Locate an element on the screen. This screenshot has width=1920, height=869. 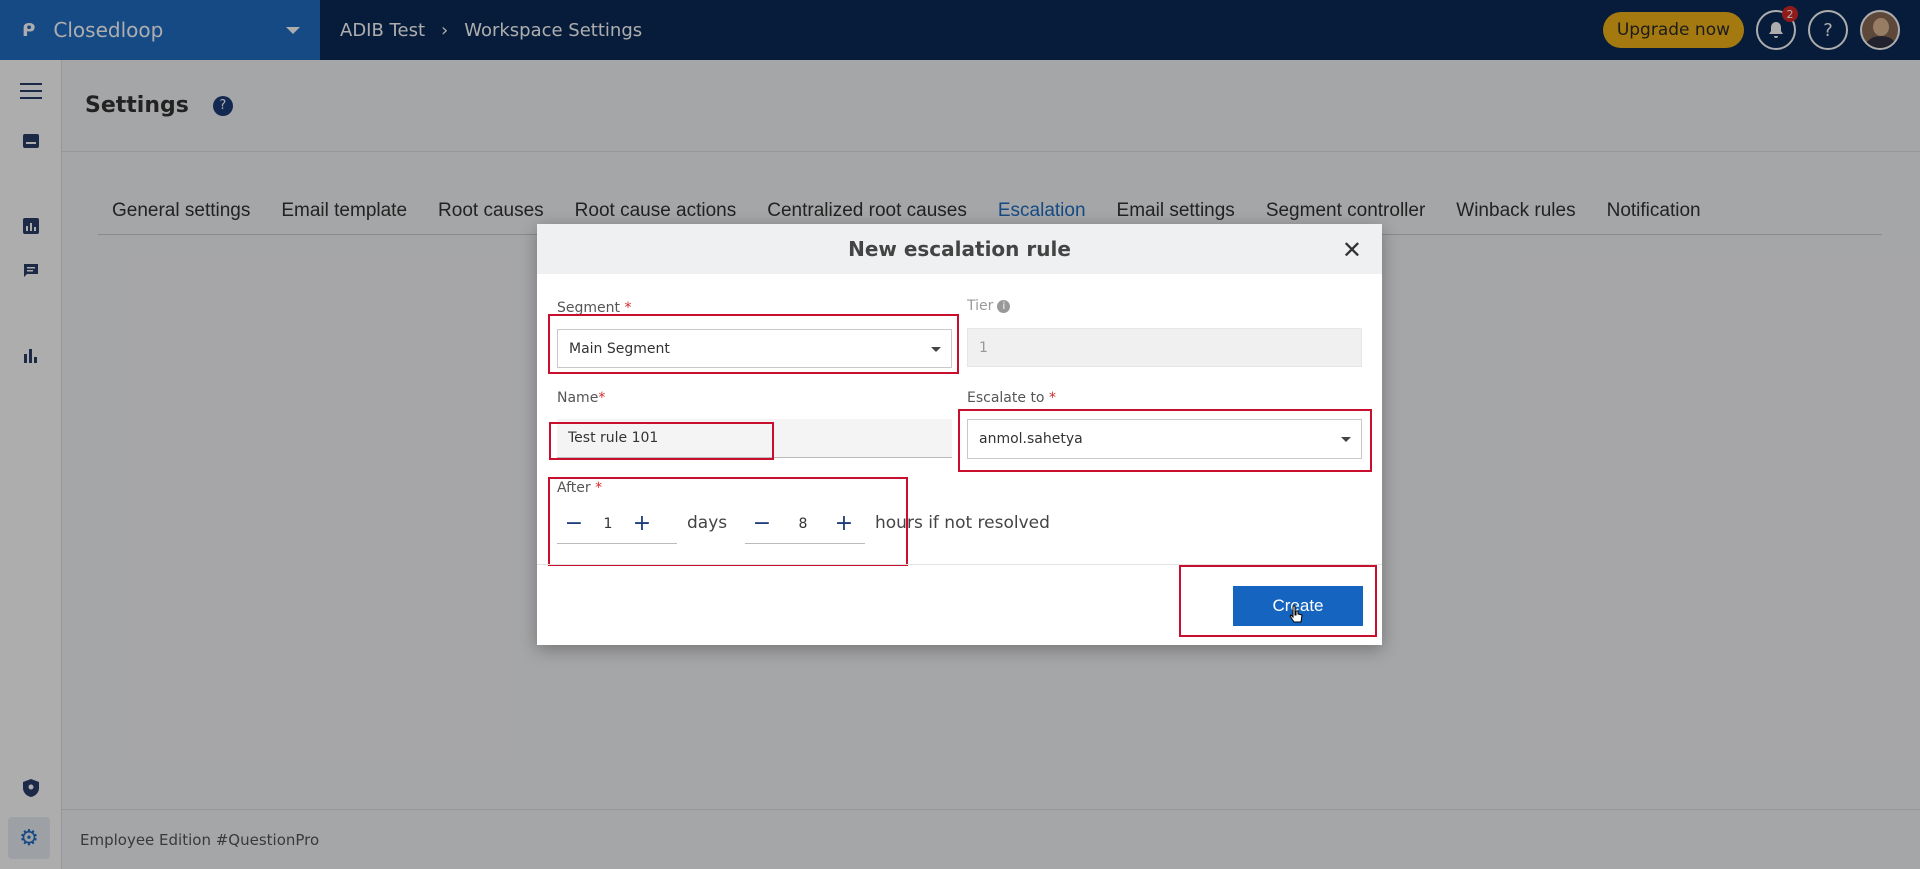
escalate-label: Escalate to * is located at coordinates (1011, 398).